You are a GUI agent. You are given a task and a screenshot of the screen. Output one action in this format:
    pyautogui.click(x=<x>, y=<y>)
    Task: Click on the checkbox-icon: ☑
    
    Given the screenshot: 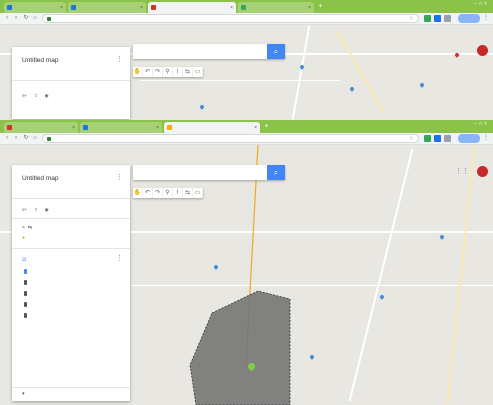 What is the action you would take?
    pyautogui.click(x=24, y=260)
    